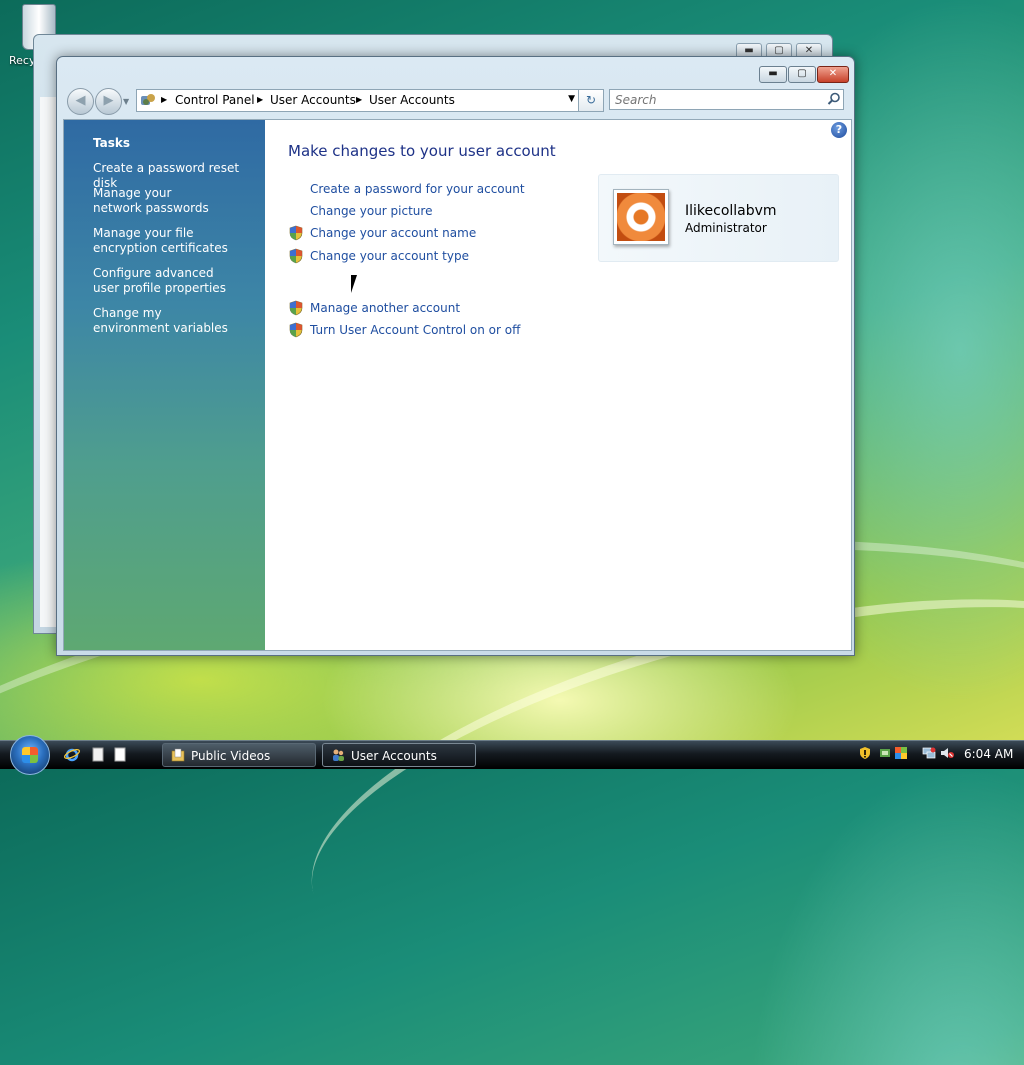  Describe the element at coordinates (833, 74) in the screenshot. I see `close-button: ✕` at that location.